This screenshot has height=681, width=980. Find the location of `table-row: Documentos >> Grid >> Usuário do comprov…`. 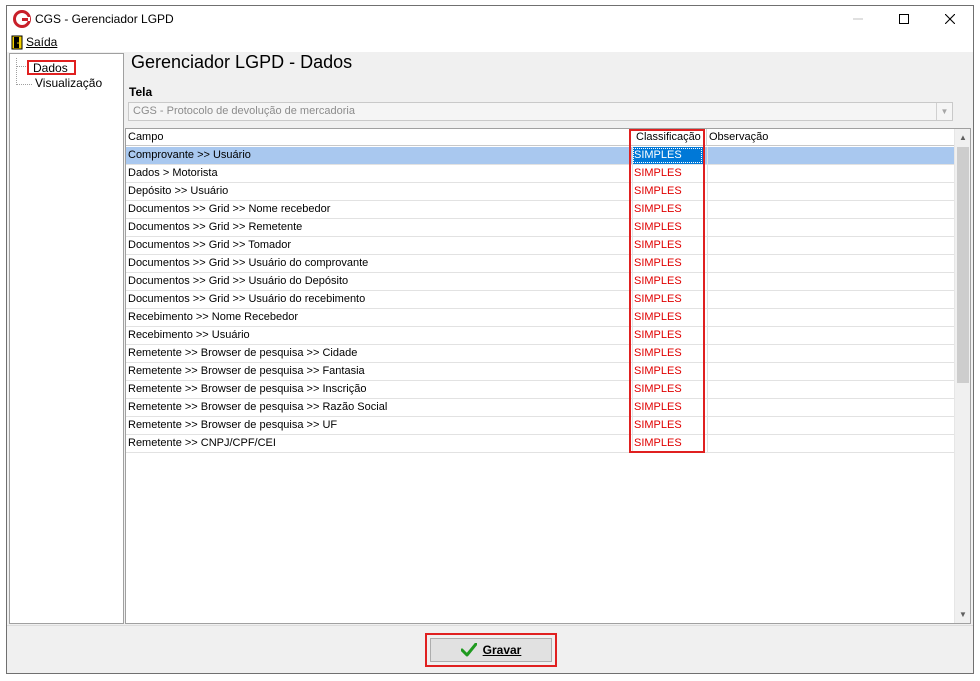

table-row: Documentos >> Grid >> Usuário do comprov… is located at coordinates (540, 264).